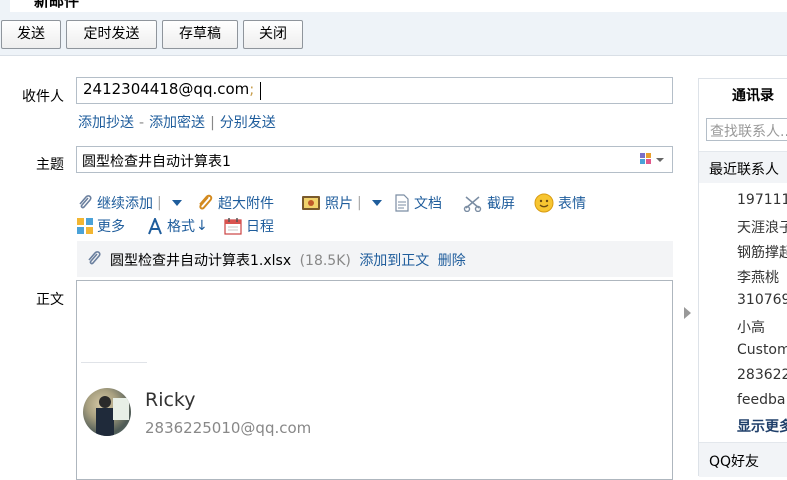  I want to click on delete-attachment-link: 删除, so click(452, 261).